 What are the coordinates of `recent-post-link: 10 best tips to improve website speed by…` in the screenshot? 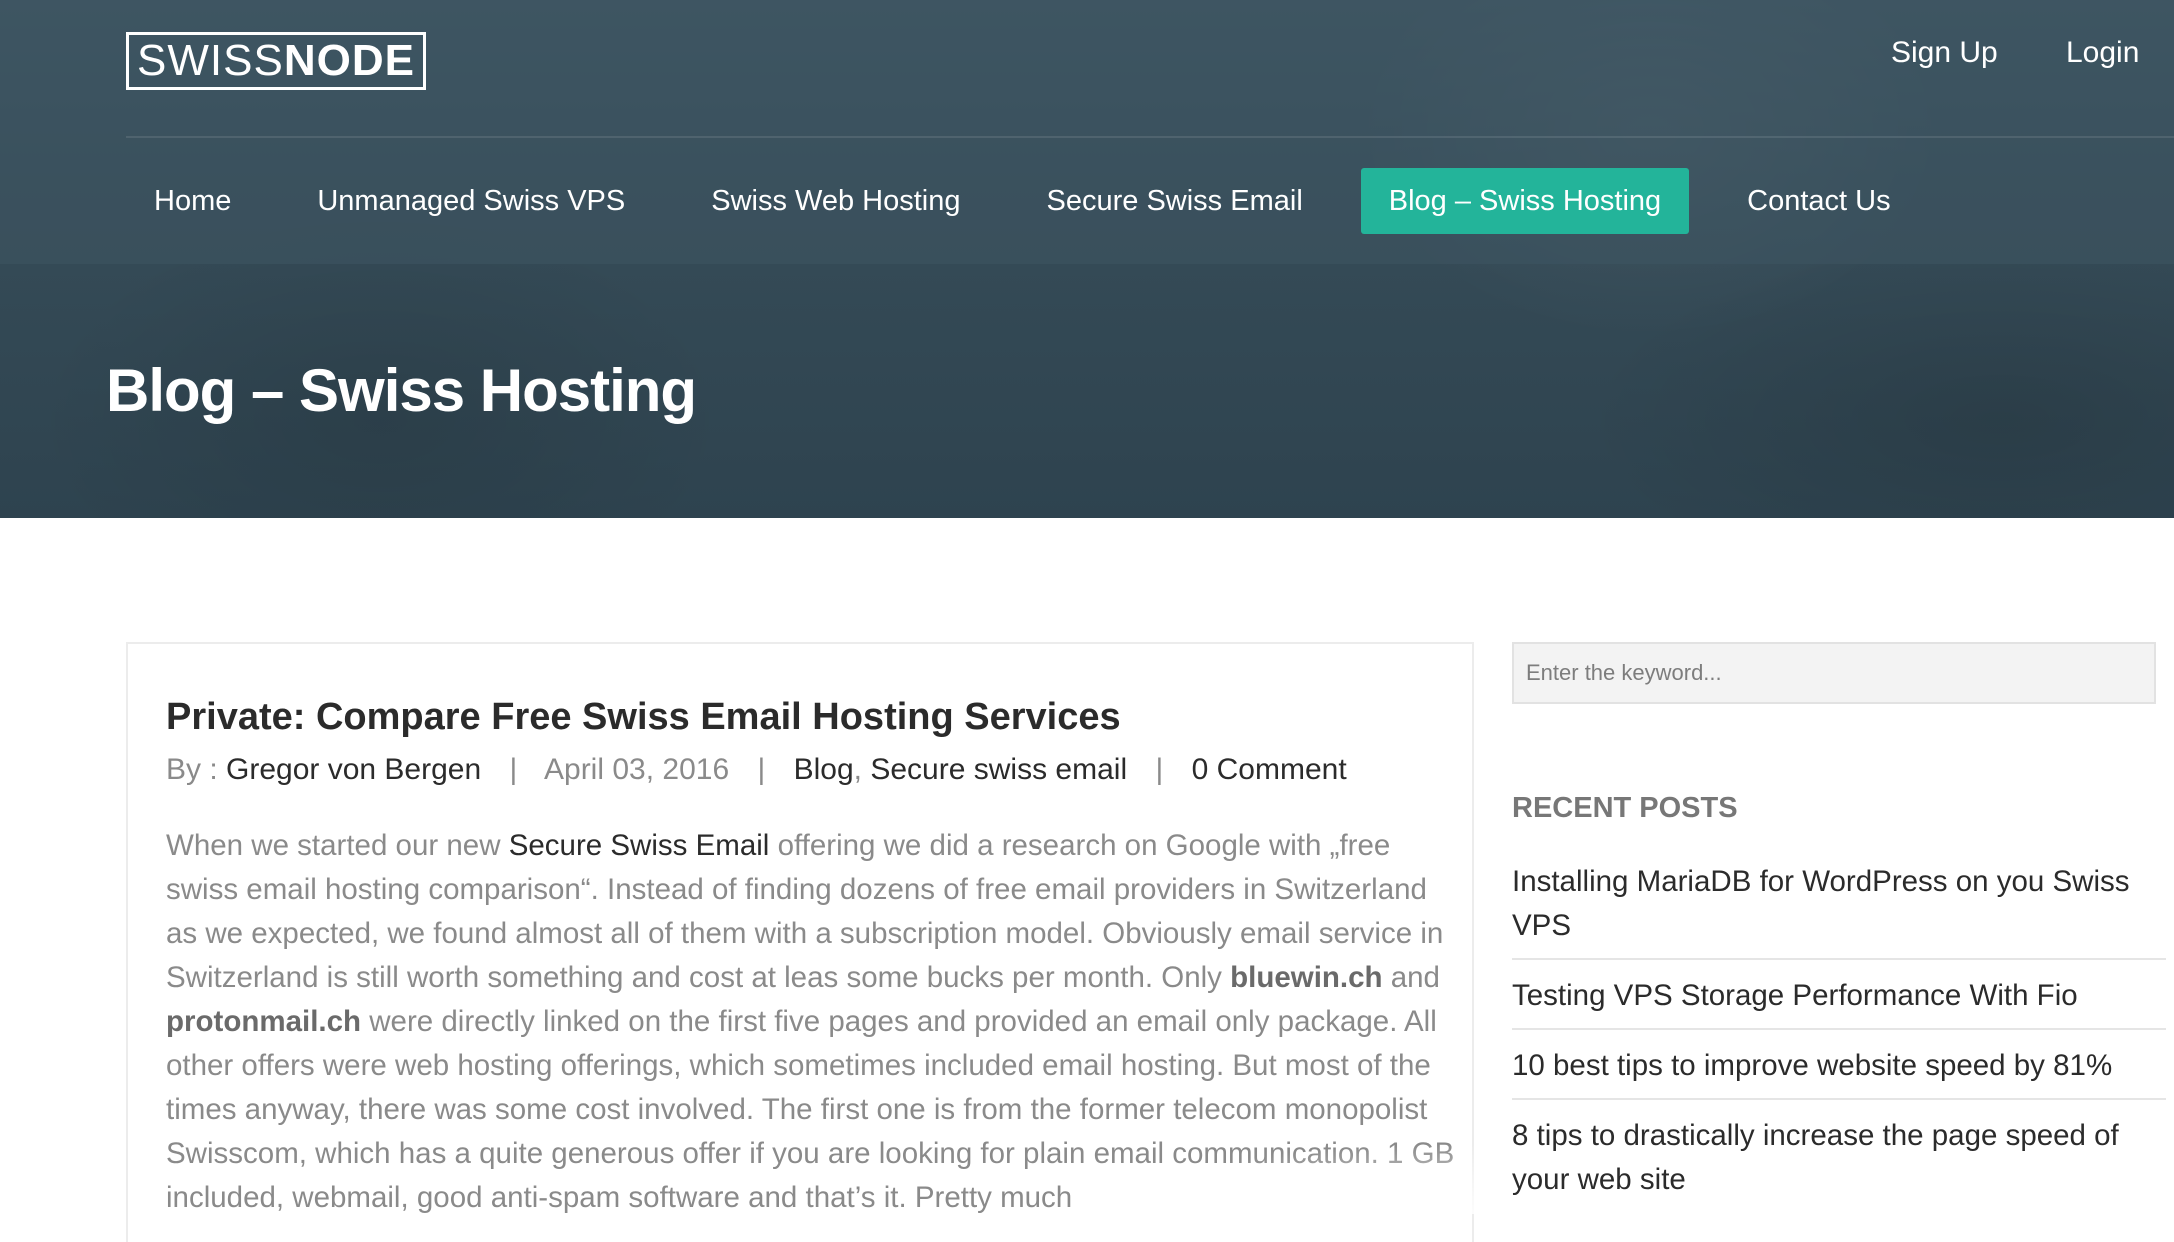 It's located at (1839, 1072).